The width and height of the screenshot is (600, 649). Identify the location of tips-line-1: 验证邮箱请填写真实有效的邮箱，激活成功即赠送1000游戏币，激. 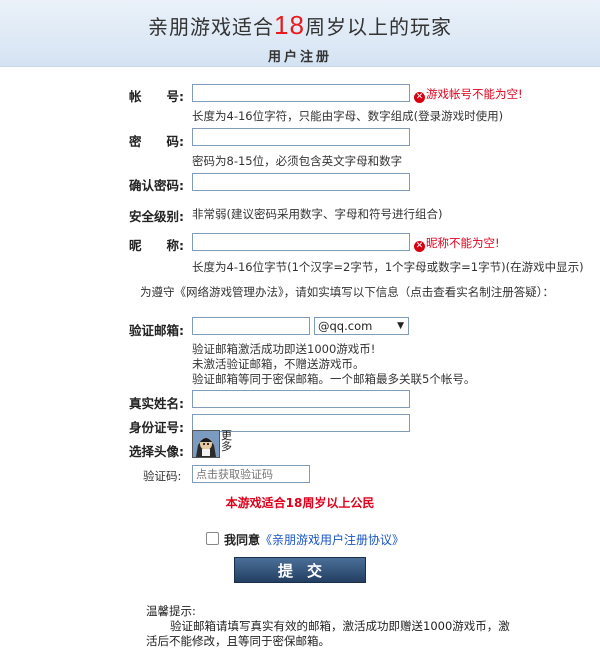
(340, 626).